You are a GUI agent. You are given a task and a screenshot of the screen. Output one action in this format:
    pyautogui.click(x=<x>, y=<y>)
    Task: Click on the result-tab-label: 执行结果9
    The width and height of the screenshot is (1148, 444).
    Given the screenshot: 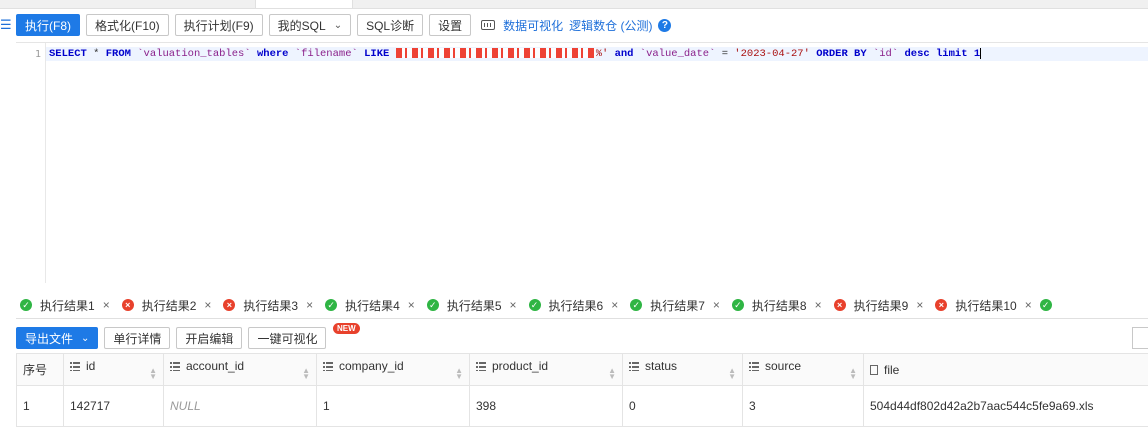 What is the action you would take?
    pyautogui.click(x=881, y=305)
    